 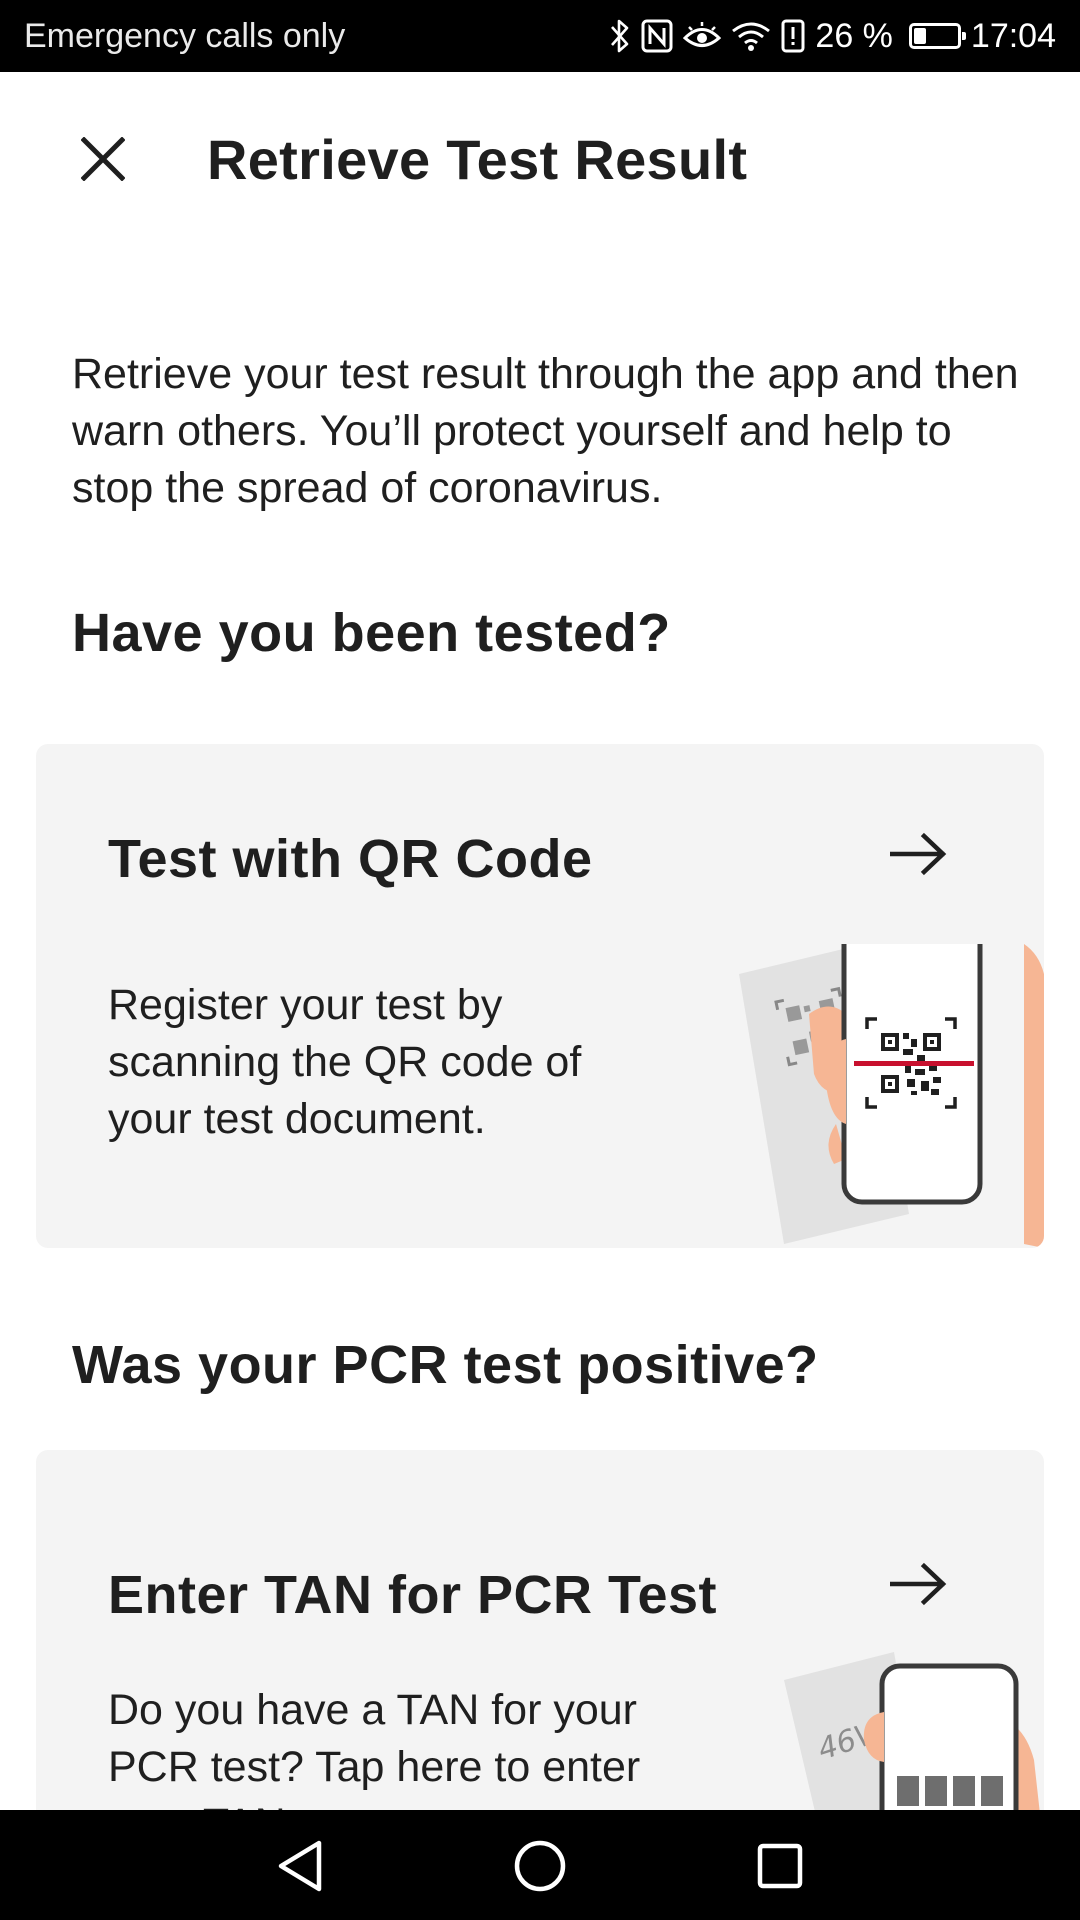 I want to click on battery-icon, so click(x=937, y=36).